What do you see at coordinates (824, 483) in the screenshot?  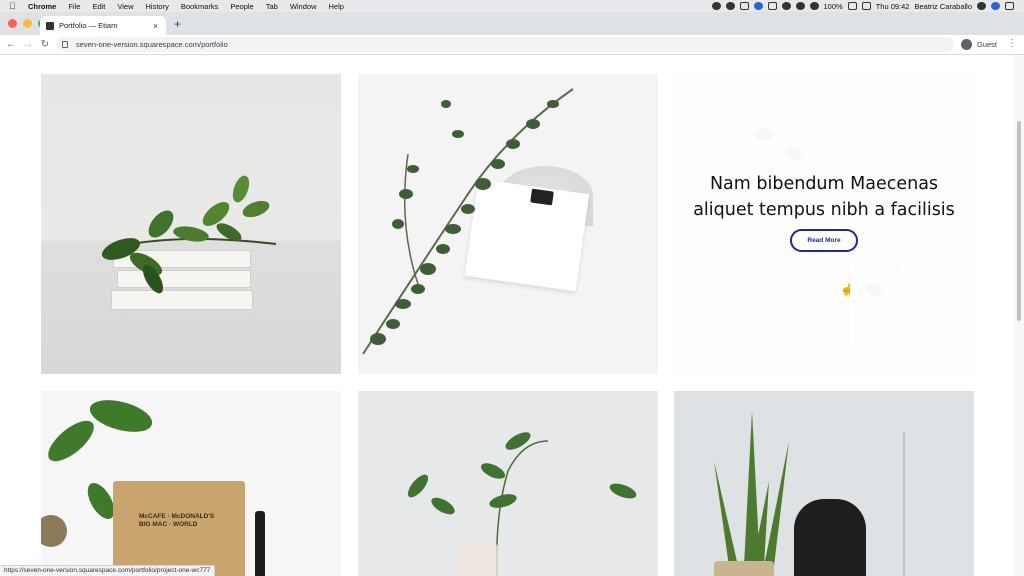 I see `portfolio-tile-snake-plant` at bounding box center [824, 483].